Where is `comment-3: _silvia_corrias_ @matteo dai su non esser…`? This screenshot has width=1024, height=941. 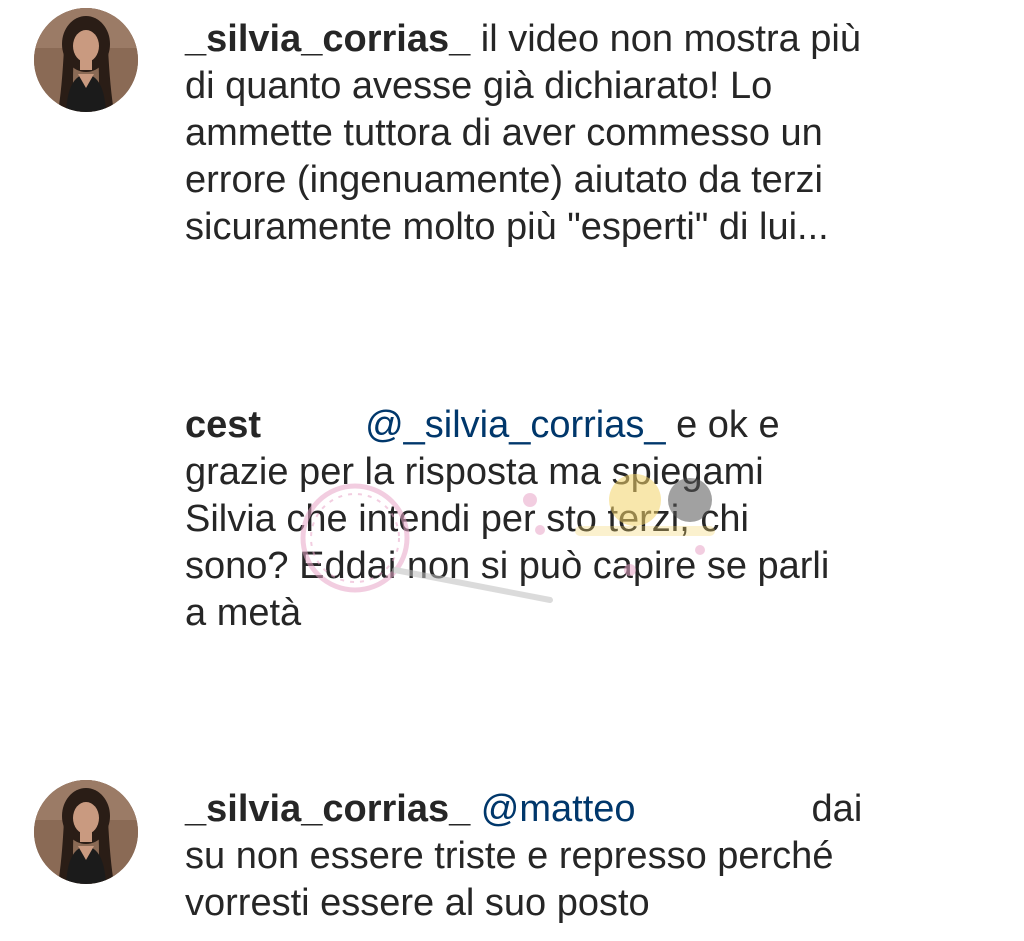 comment-3: _silvia_corrias_ @matteo dai su non esser… is located at coordinates (523, 856).